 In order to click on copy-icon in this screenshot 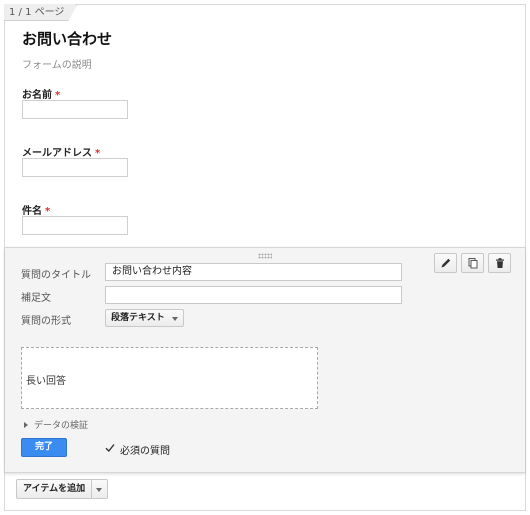, I will do `click(473, 263)`.